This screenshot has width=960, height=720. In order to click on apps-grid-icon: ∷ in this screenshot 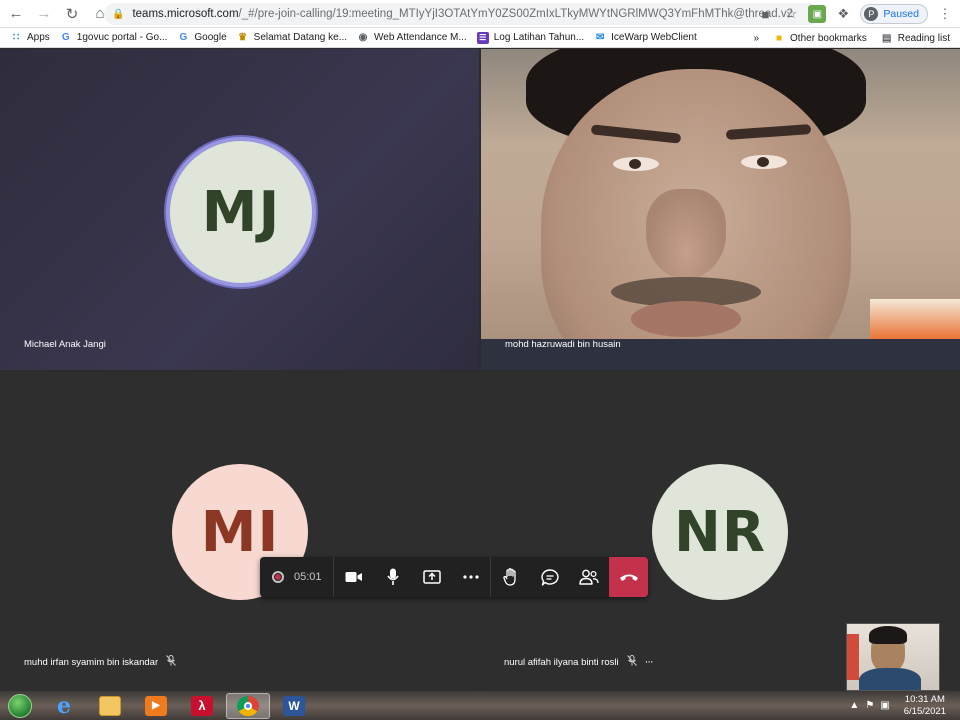, I will do `click(16, 37)`.